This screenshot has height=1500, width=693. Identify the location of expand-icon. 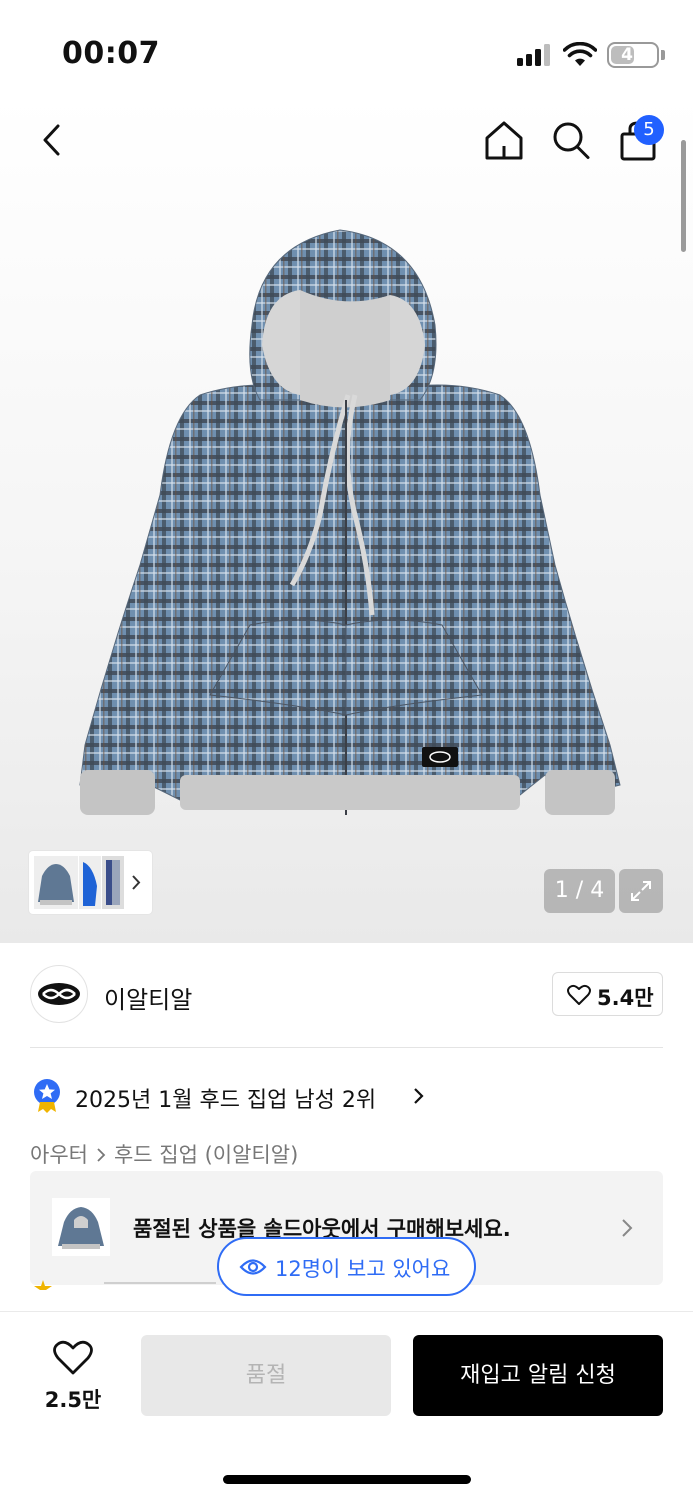
(641, 891).